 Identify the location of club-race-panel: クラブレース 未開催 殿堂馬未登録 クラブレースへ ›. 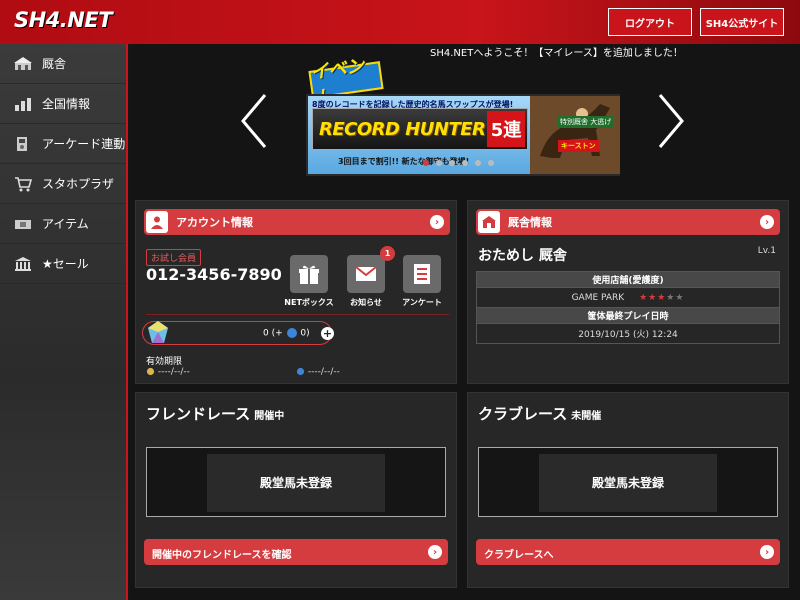
(628, 490).